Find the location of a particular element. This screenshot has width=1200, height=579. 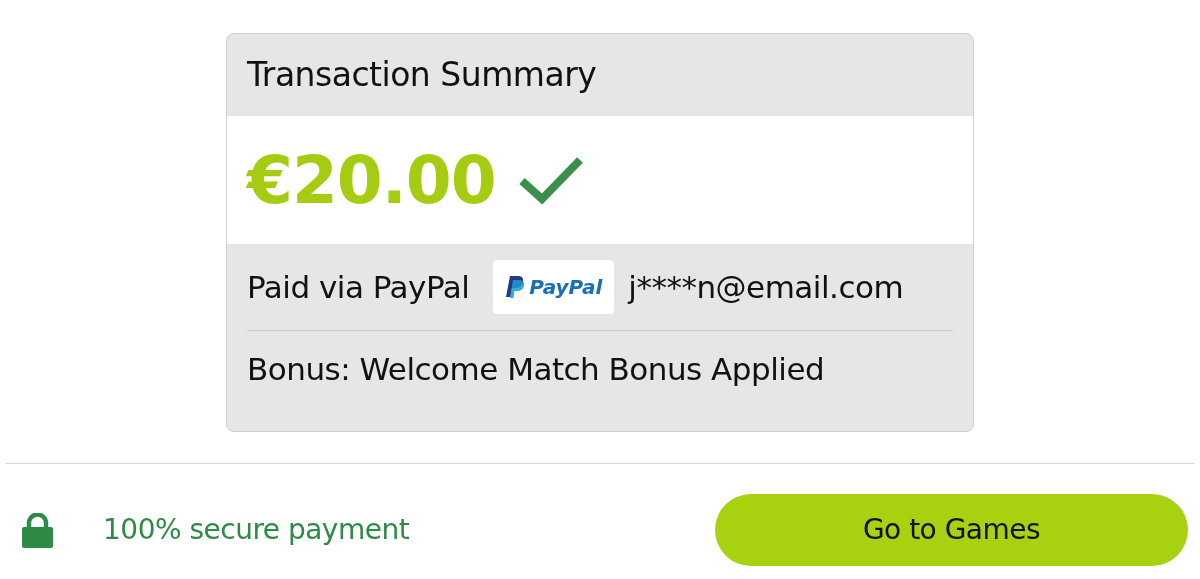

card-title: Transaction Summary is located at coordinates (422, 75).